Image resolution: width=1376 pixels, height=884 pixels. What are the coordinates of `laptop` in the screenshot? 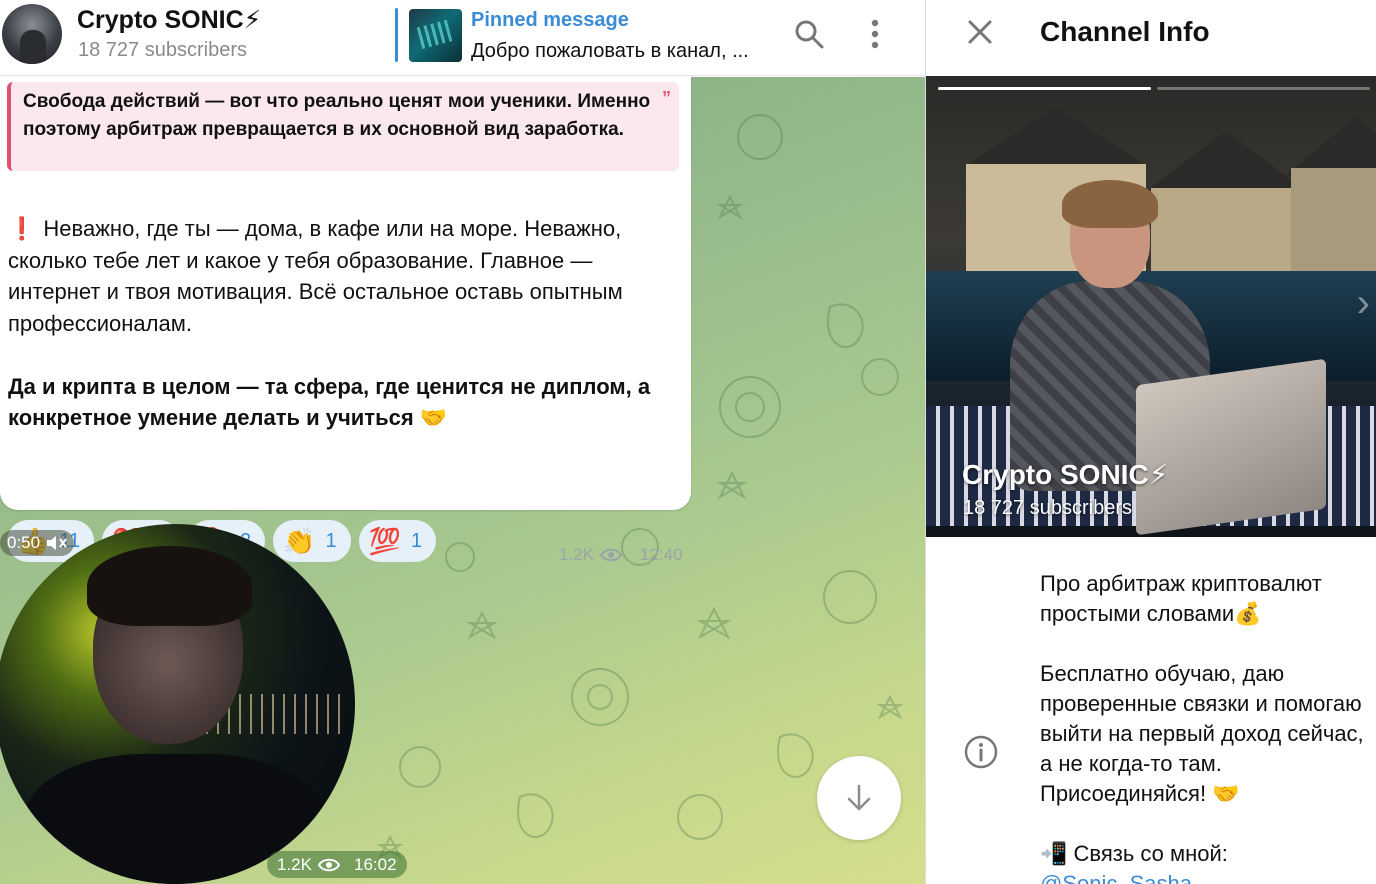 It's located at (1231, 447).